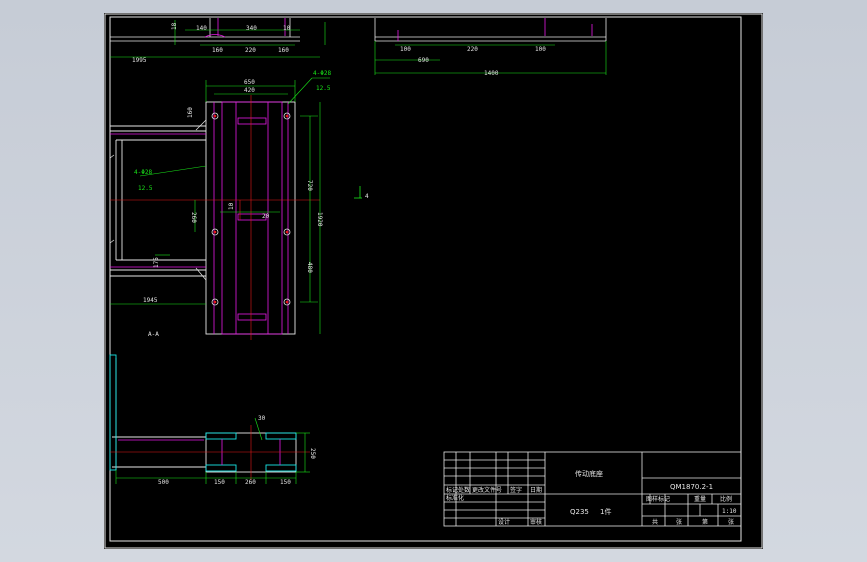 This screenshot has height=562, width=867. Describe the element at coordinates (367, 196) in the screenshot. I see `view-marker: 4` at that location.